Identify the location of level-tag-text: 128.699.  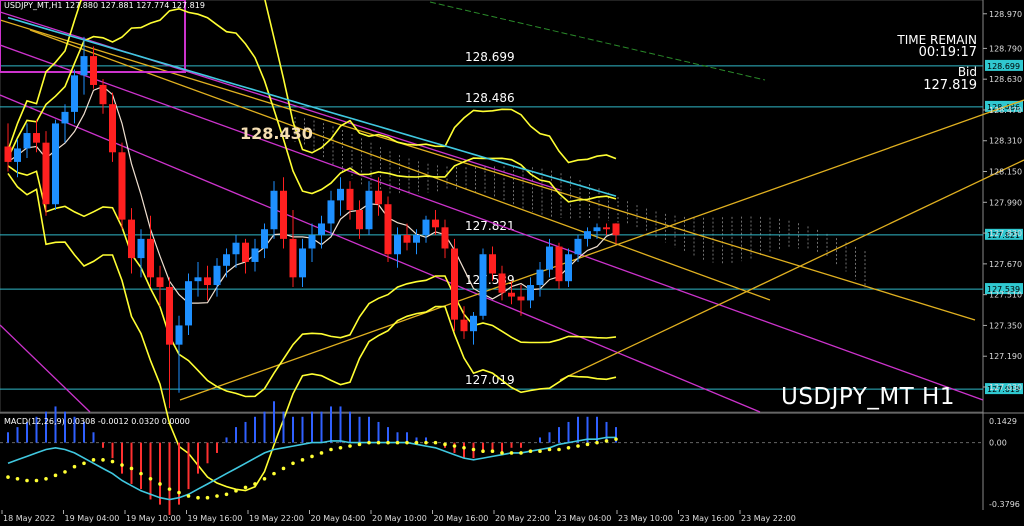
(1003, 66).